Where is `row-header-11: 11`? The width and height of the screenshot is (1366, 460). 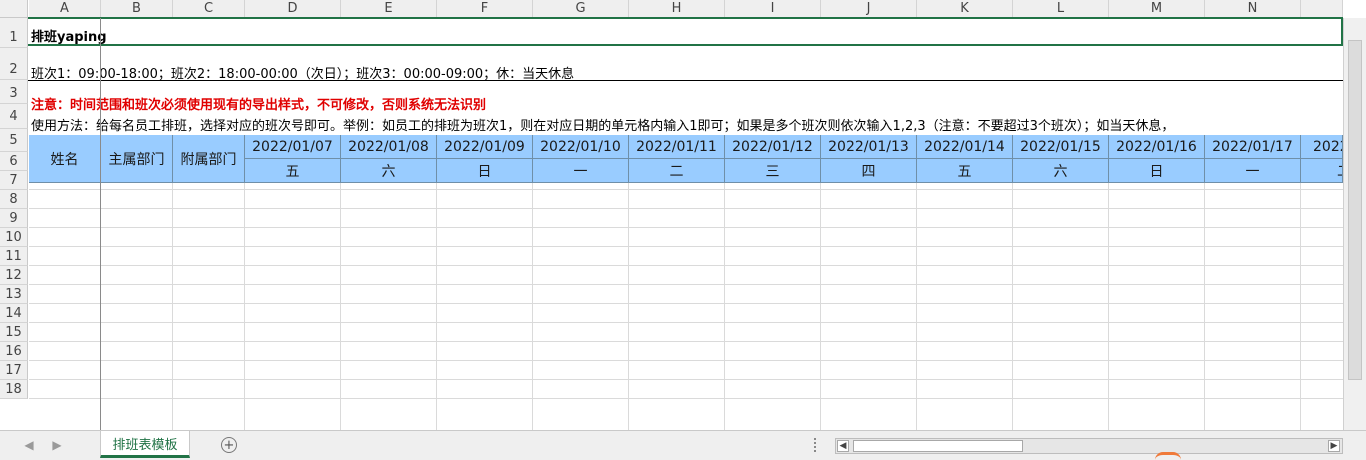 row-header-11: 11 is located at coordinates (14, 256).